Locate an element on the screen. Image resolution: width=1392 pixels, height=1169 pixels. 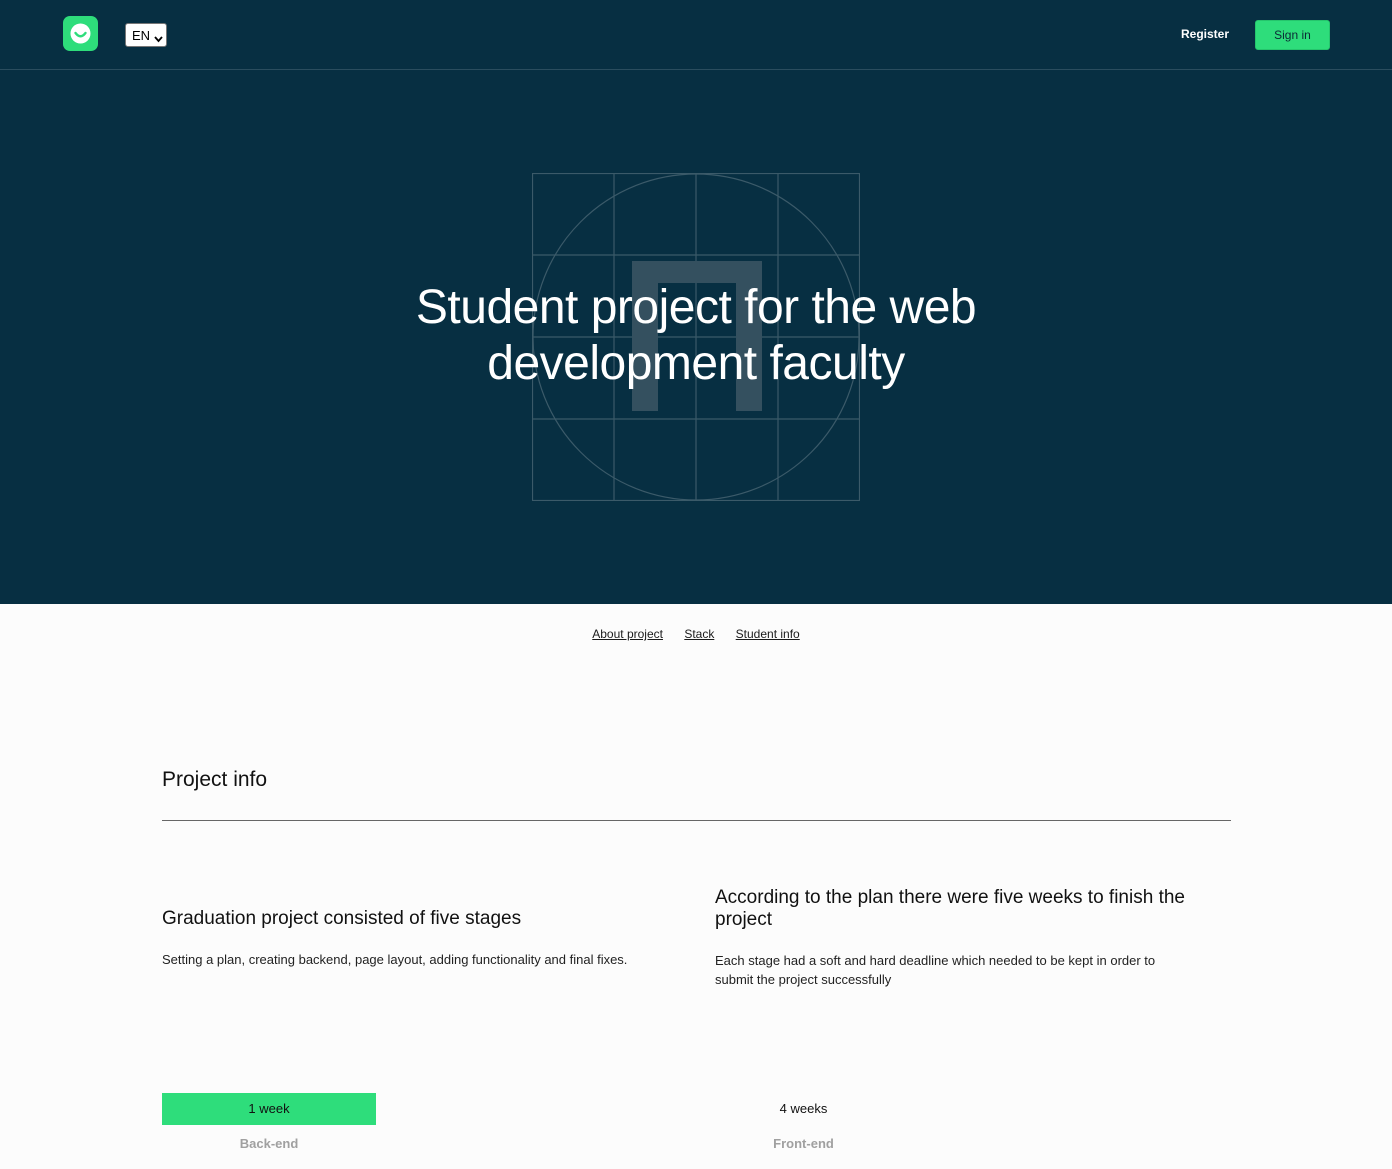
timeline-bar-frontend: 4 weeks is located at coordinates (803, 1108).